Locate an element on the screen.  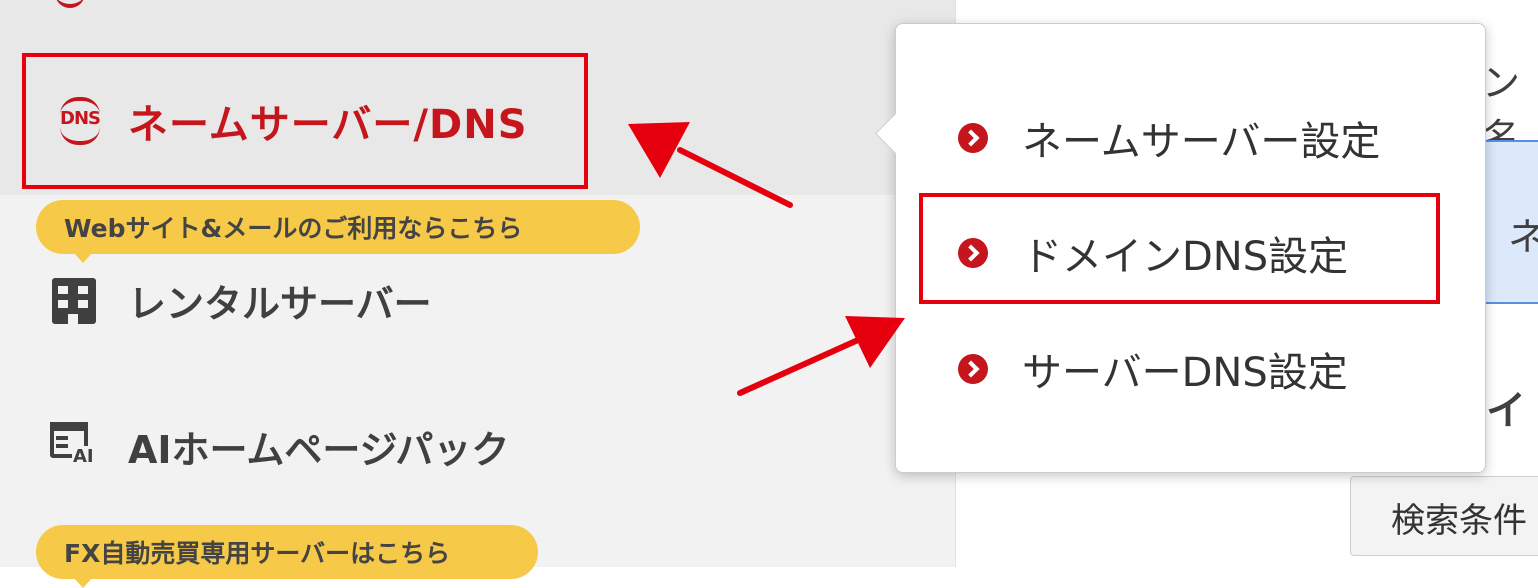
menu-item-label: ドメインDNS設定 is located at coordinates (1185, 257).